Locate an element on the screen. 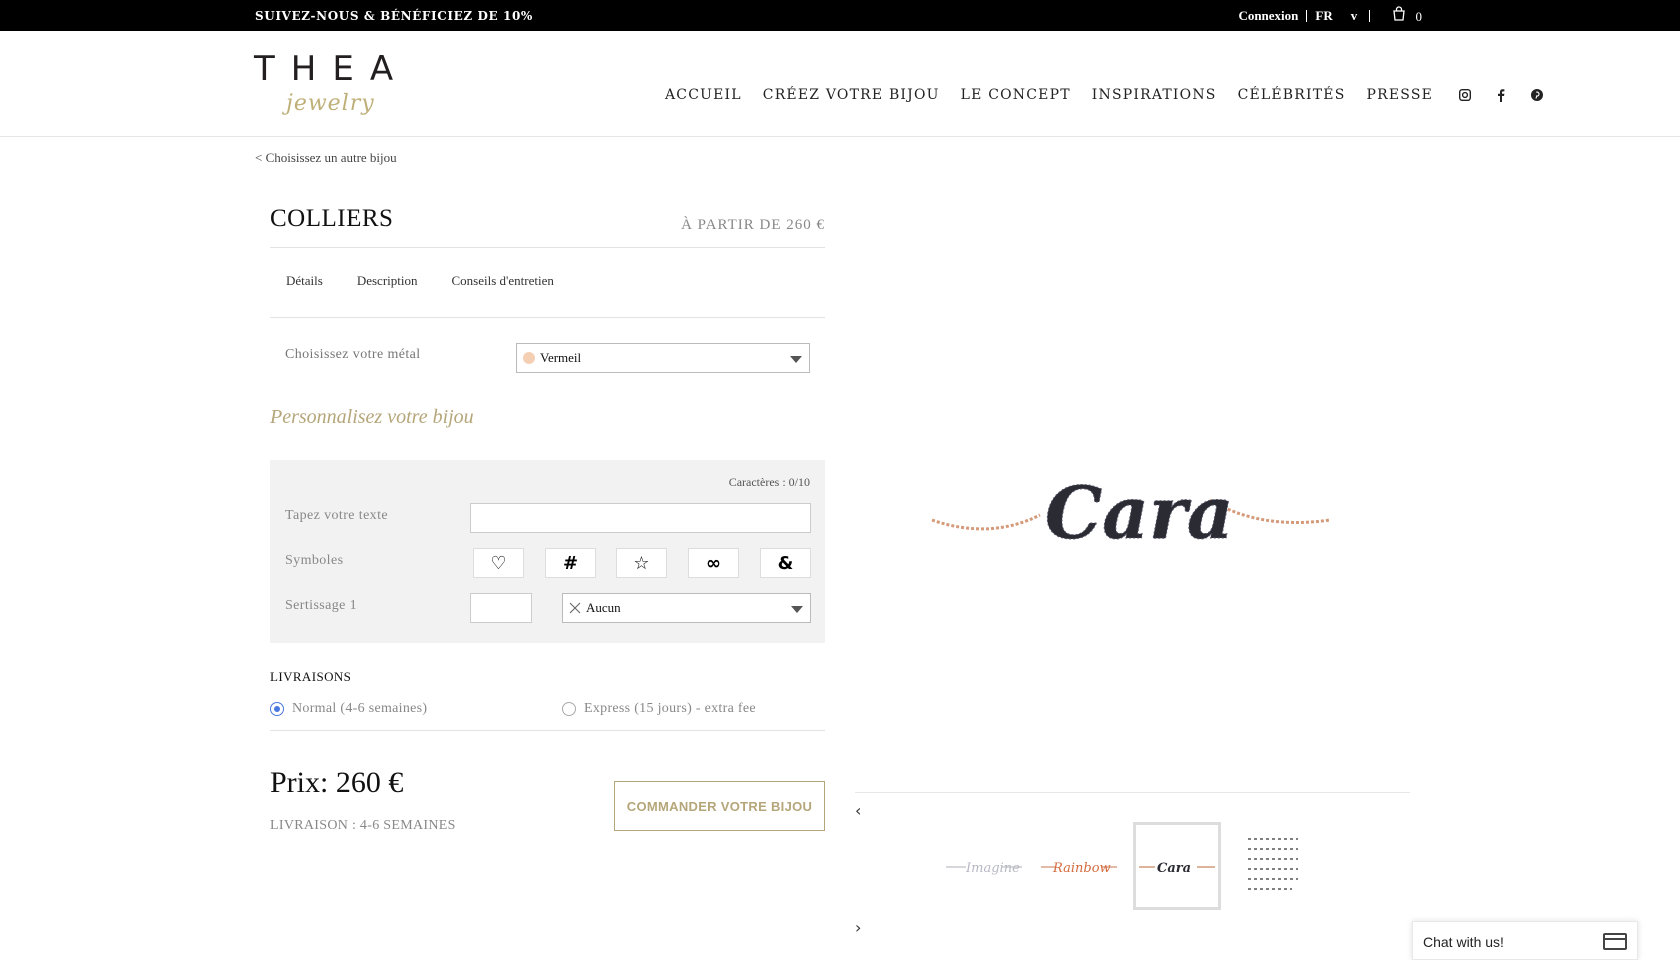 This screenshot has height=960, width=1680. personalize-heading: Personnalisez votre bijou is located at coordinates (372, 417).